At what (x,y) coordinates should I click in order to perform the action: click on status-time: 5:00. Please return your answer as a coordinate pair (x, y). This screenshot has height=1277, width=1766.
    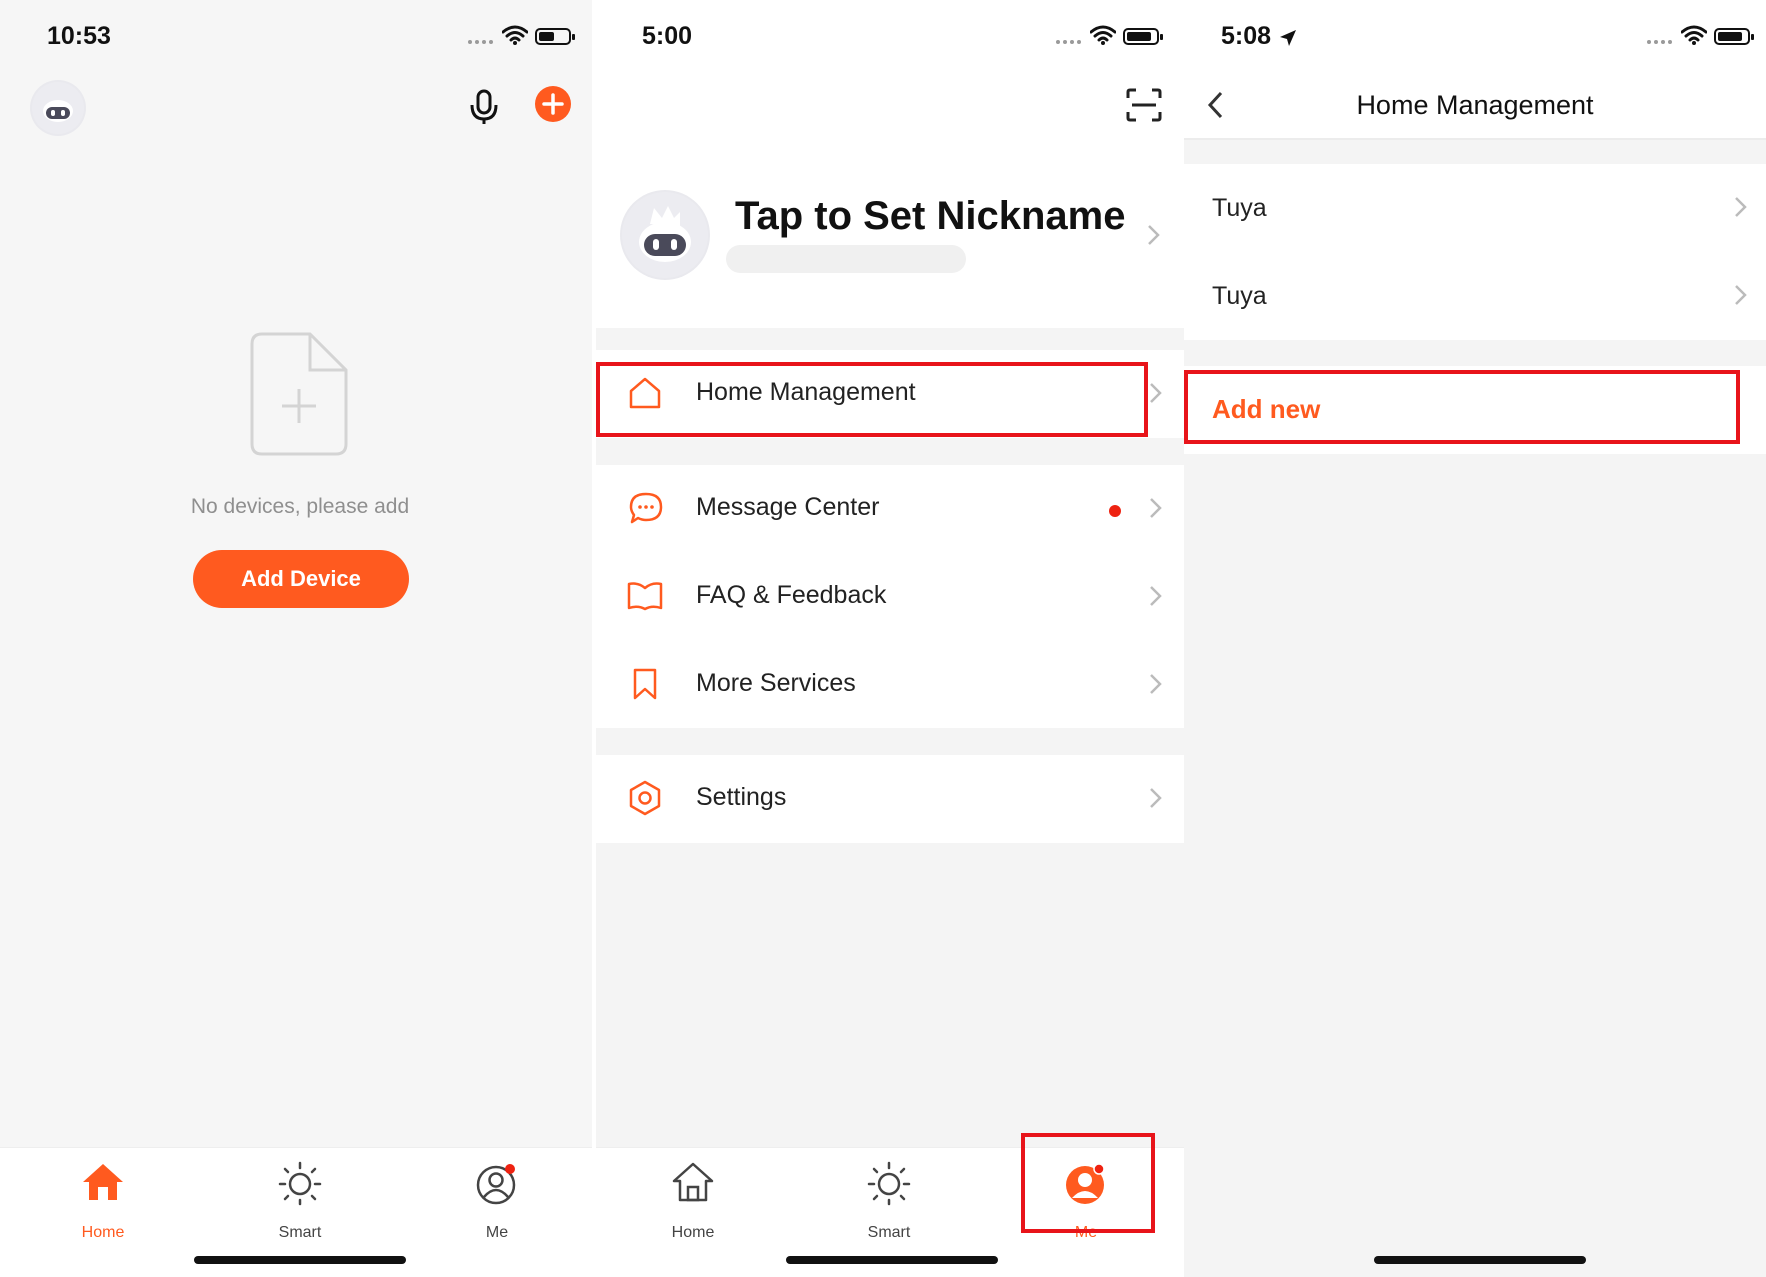
    Looking at the image, I should click on (667, 36).